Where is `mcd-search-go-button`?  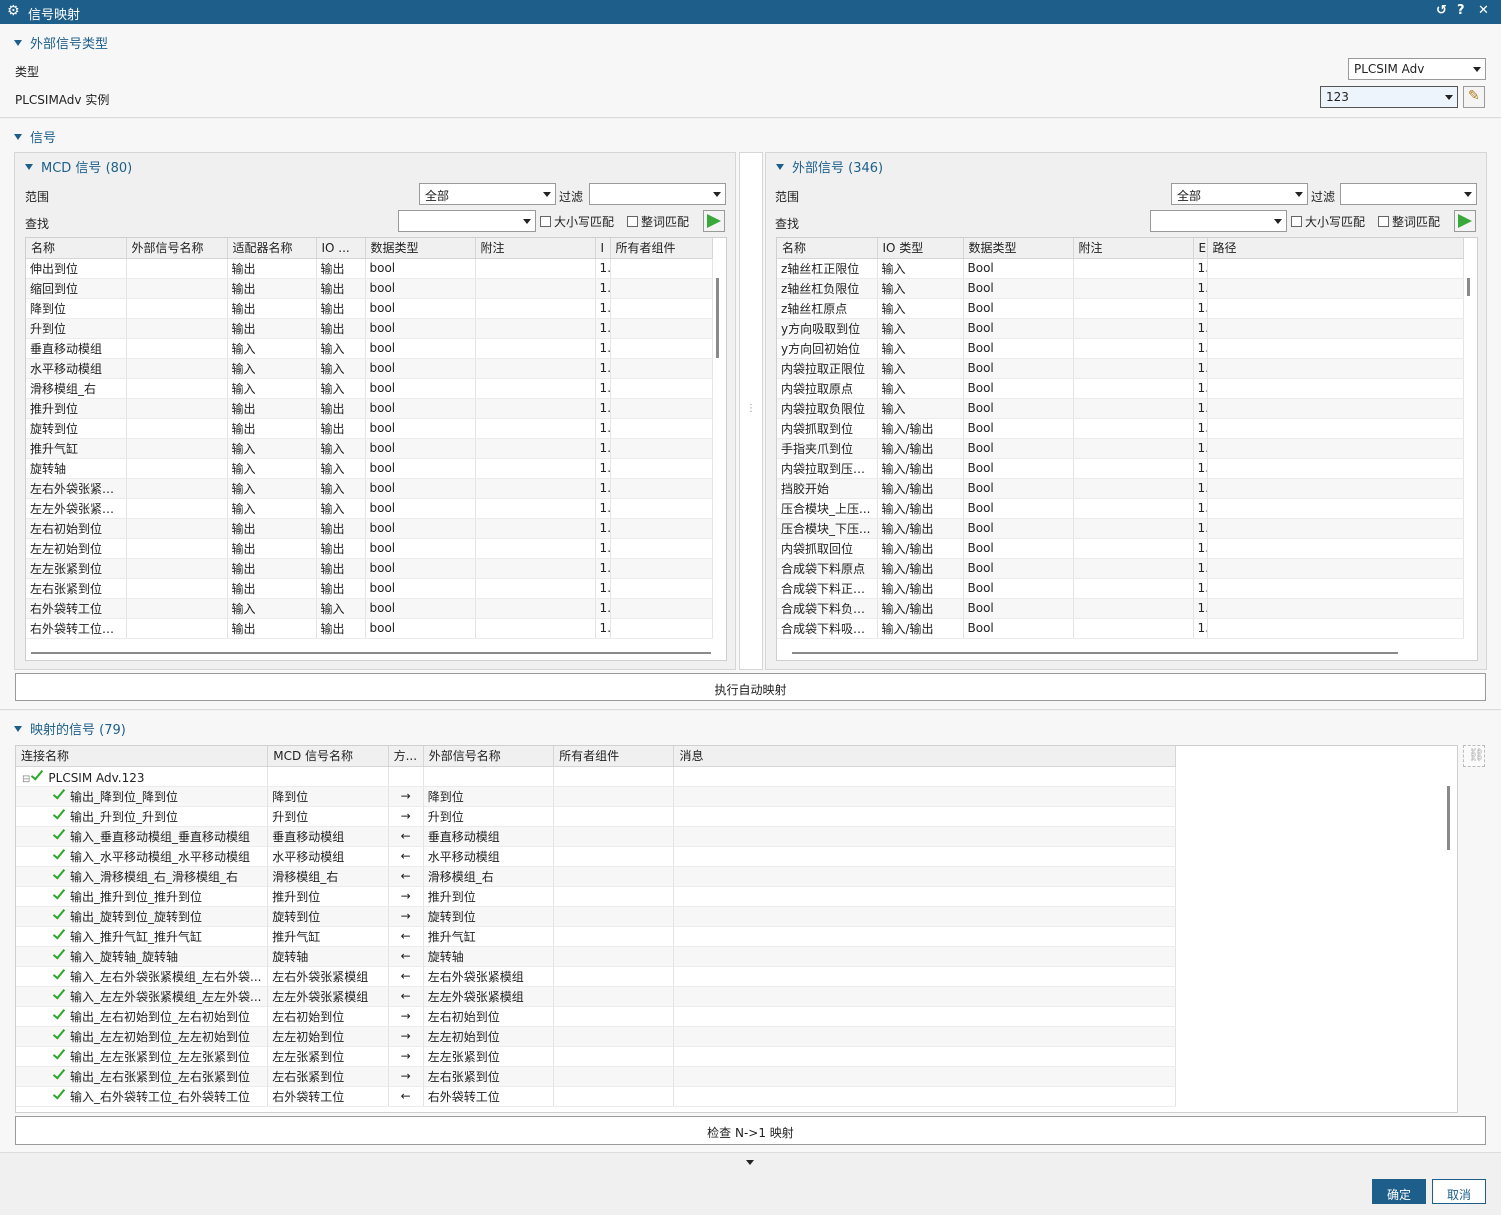
mcd-search-go-button is located at coordinates (714, 221).